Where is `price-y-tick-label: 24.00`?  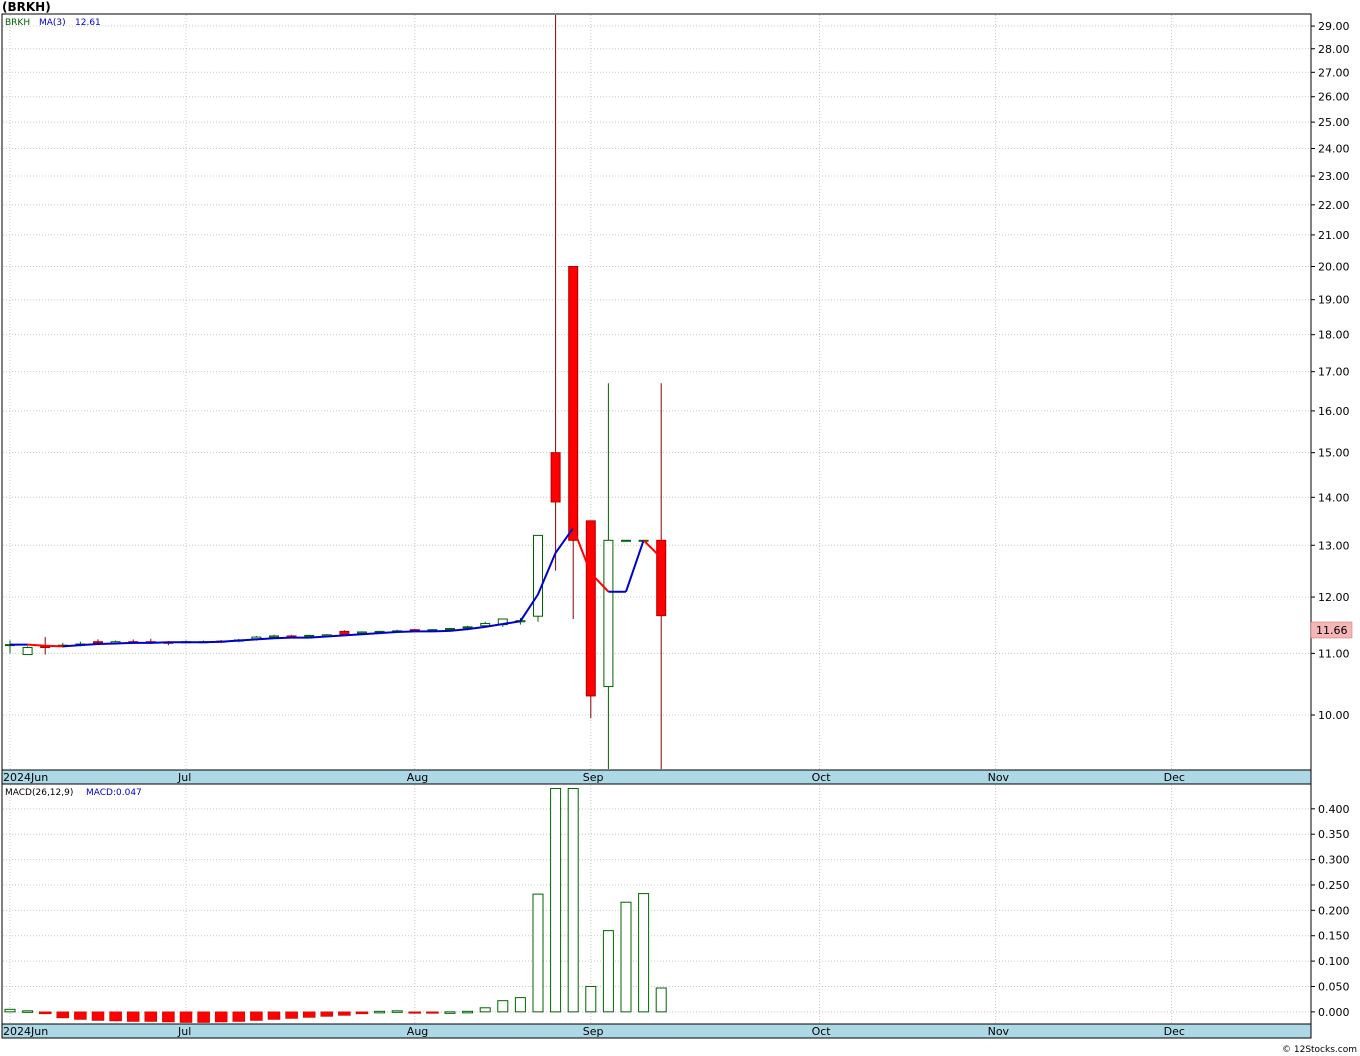
price-y-tick-label: 24.00 is located at coordinates (1334, 149).